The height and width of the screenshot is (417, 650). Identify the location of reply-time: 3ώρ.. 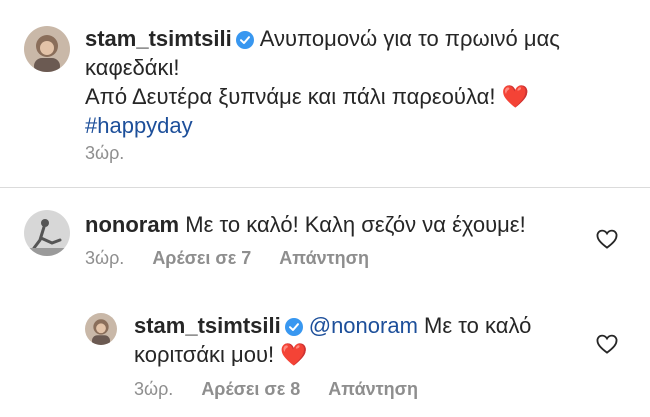
(153, 389).